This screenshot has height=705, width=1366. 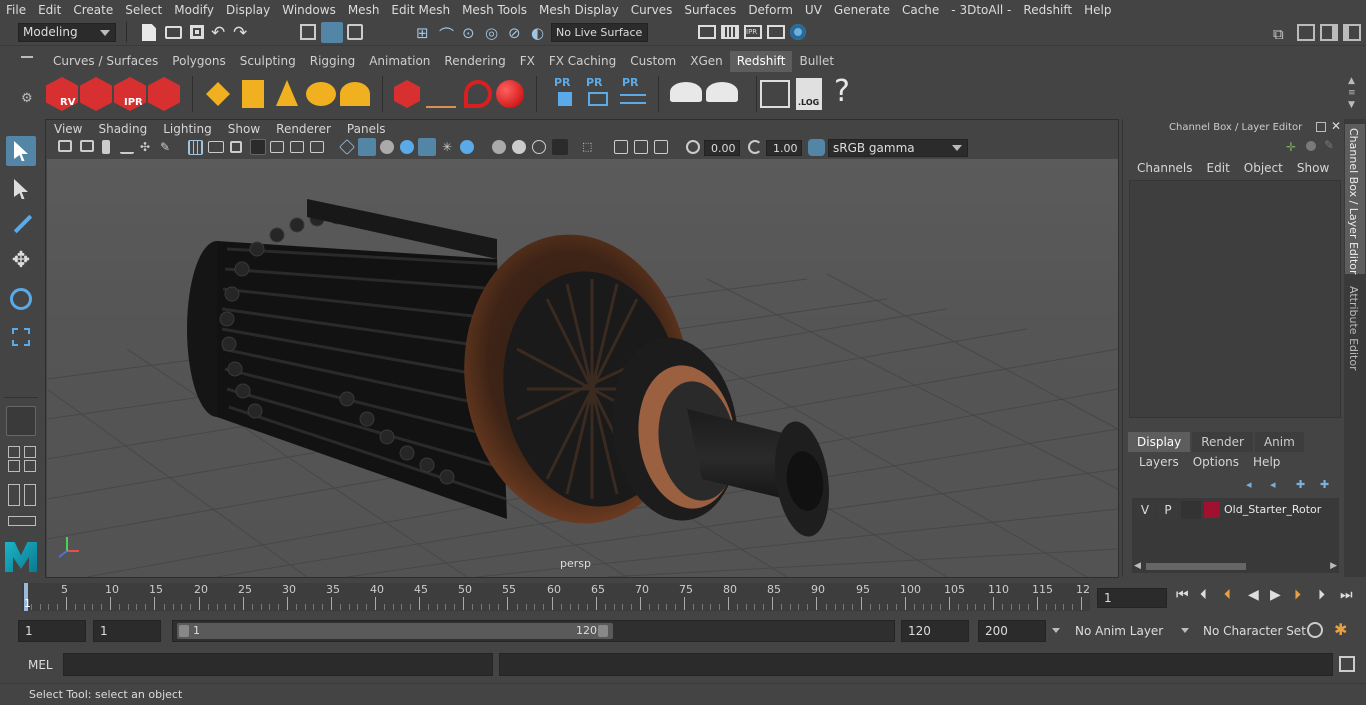 What do you see at coordinates (258, 147) in the screenshot?
I see `gate-mask-icon` at bounding box center [258, 147].